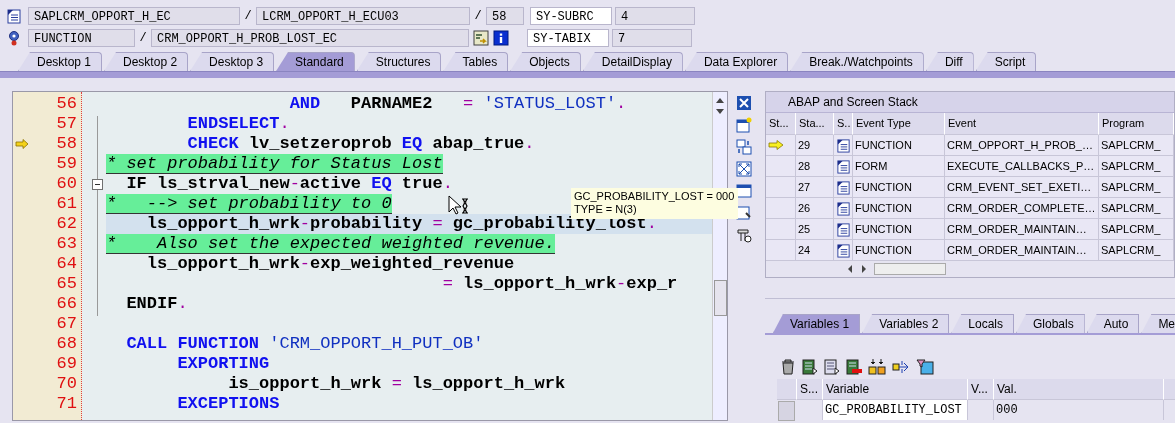 This screenshot has width=1175, height=423. What do you see at coordinates (545, 61) in the screenshot?
I see `desktop-tab: Objects` at bounding box center [545, 61].